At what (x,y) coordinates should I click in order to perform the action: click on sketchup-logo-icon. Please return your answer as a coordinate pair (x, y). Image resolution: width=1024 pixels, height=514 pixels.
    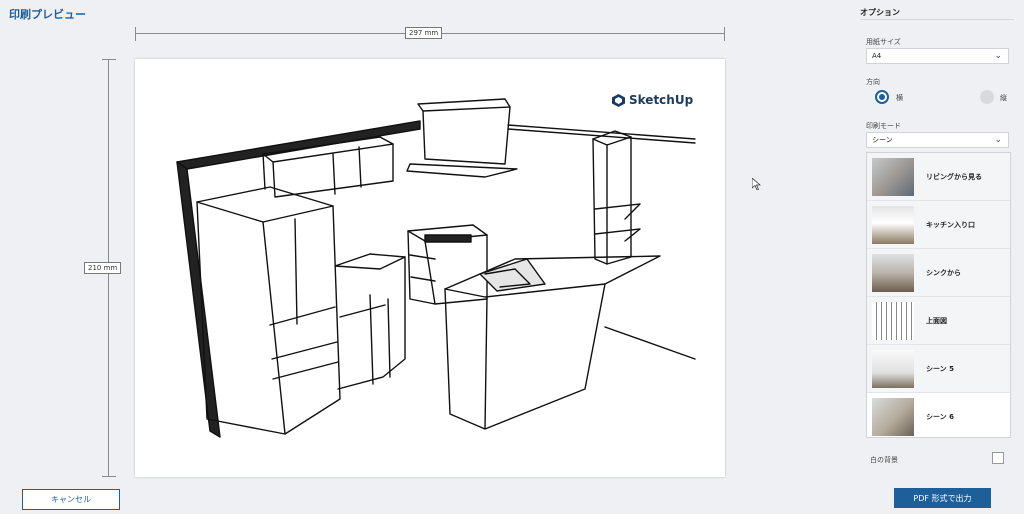
    Looking at the image, I should click on (618, 100).